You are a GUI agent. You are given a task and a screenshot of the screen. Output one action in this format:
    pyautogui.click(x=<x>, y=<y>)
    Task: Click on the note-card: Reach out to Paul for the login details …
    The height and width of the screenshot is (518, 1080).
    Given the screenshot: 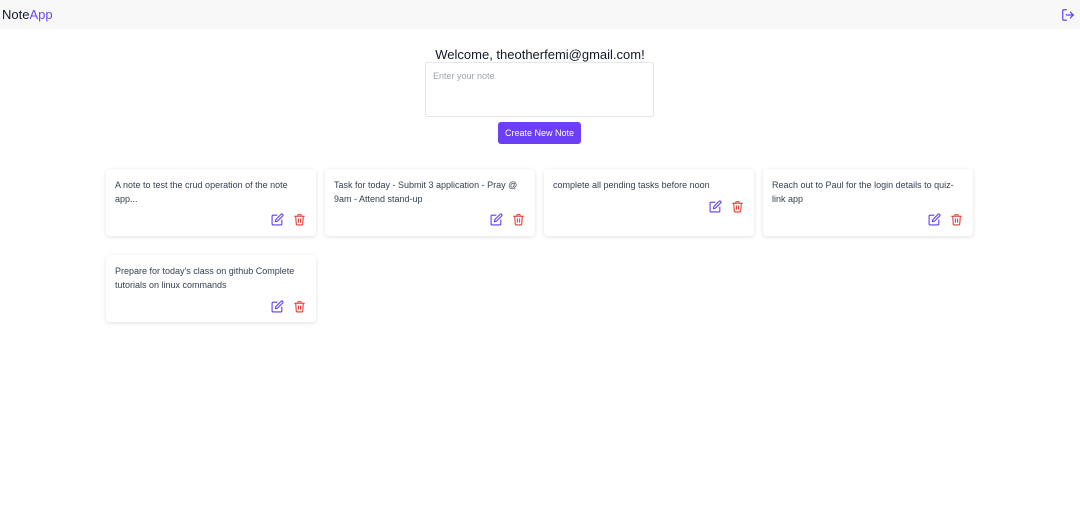 What is the action you would take?
    pyautogui.click(x=868, y=202)
    